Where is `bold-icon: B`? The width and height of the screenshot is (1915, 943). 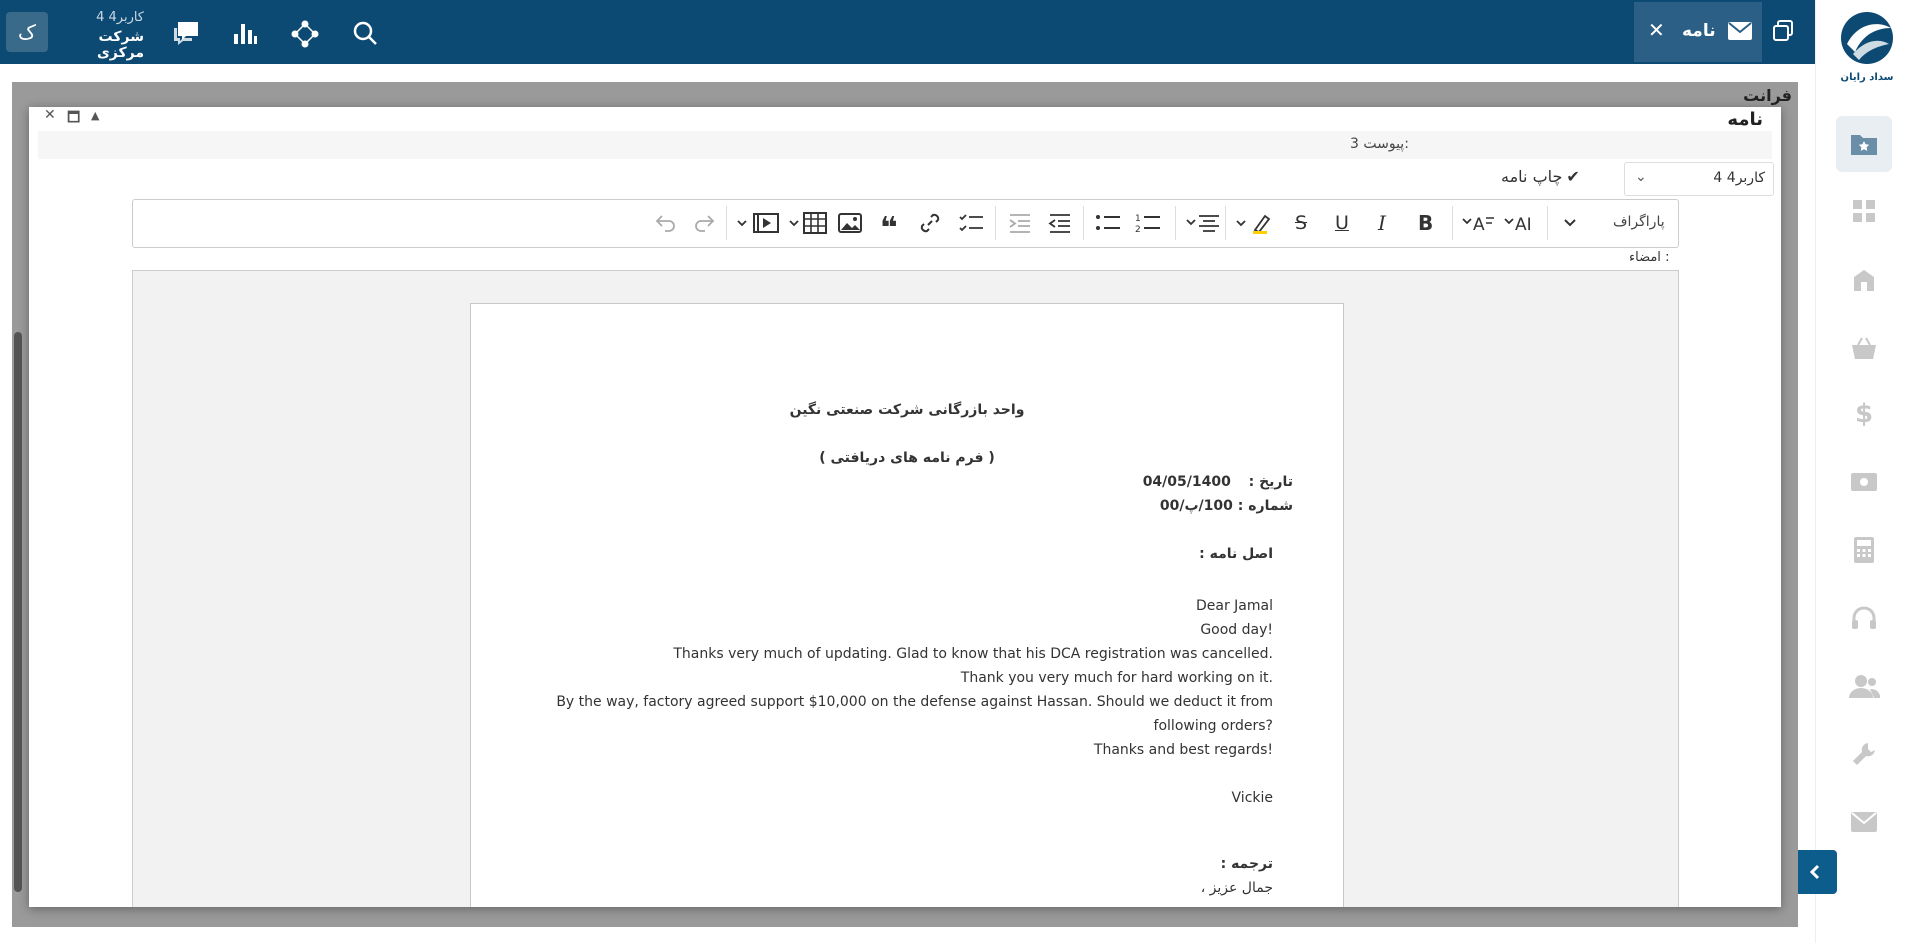 bold-icon: B is located at coordinates (1425, 223).